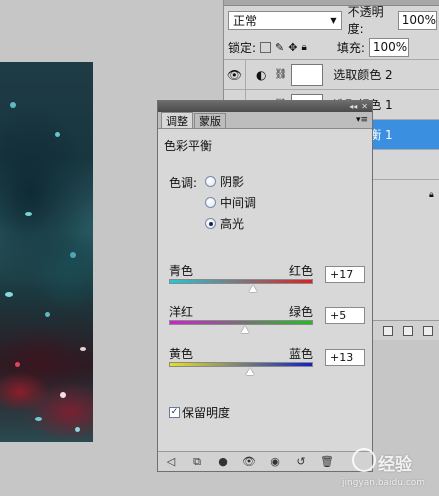 The image size is (439, 496). I want to click on trash-icon: 🗑︎, so click(327, 461).